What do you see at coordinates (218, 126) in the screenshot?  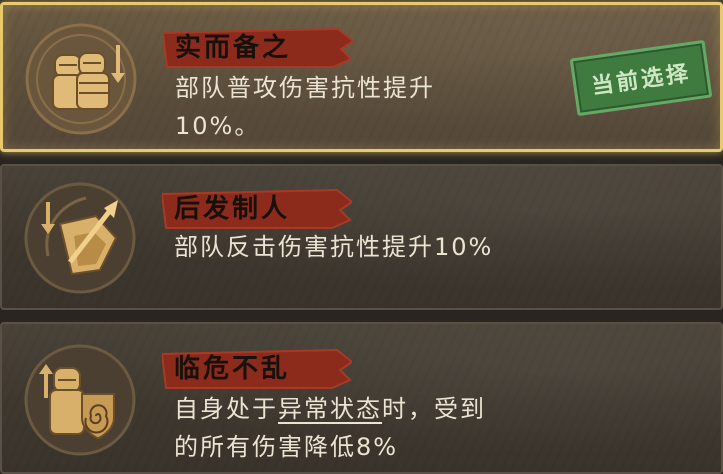 I see `desc-line-2: 10%。` at bounding box center [218, 126].